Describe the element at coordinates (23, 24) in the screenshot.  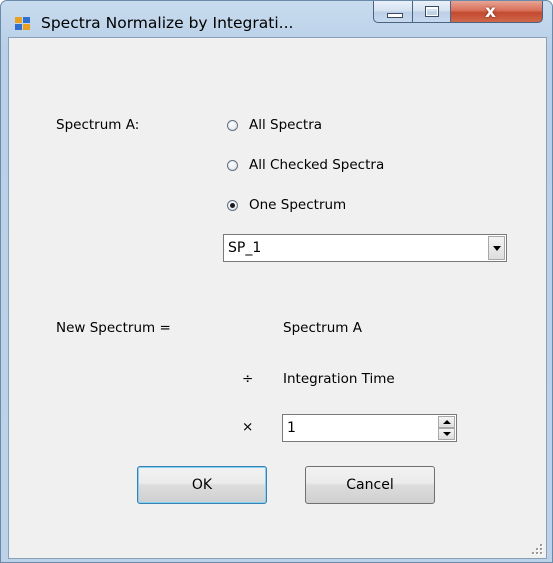
I see `app-icon` at that location.